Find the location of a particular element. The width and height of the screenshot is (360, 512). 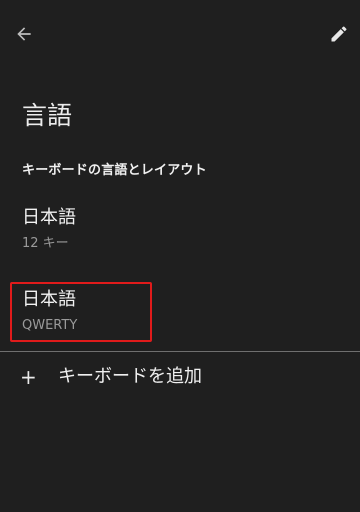

back-button is located at coordinates (24, 34).